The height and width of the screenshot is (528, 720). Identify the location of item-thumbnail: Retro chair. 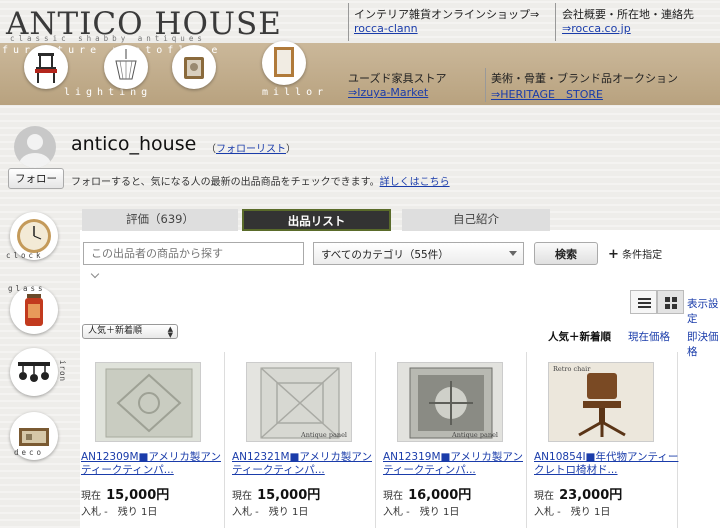
(601, 402).